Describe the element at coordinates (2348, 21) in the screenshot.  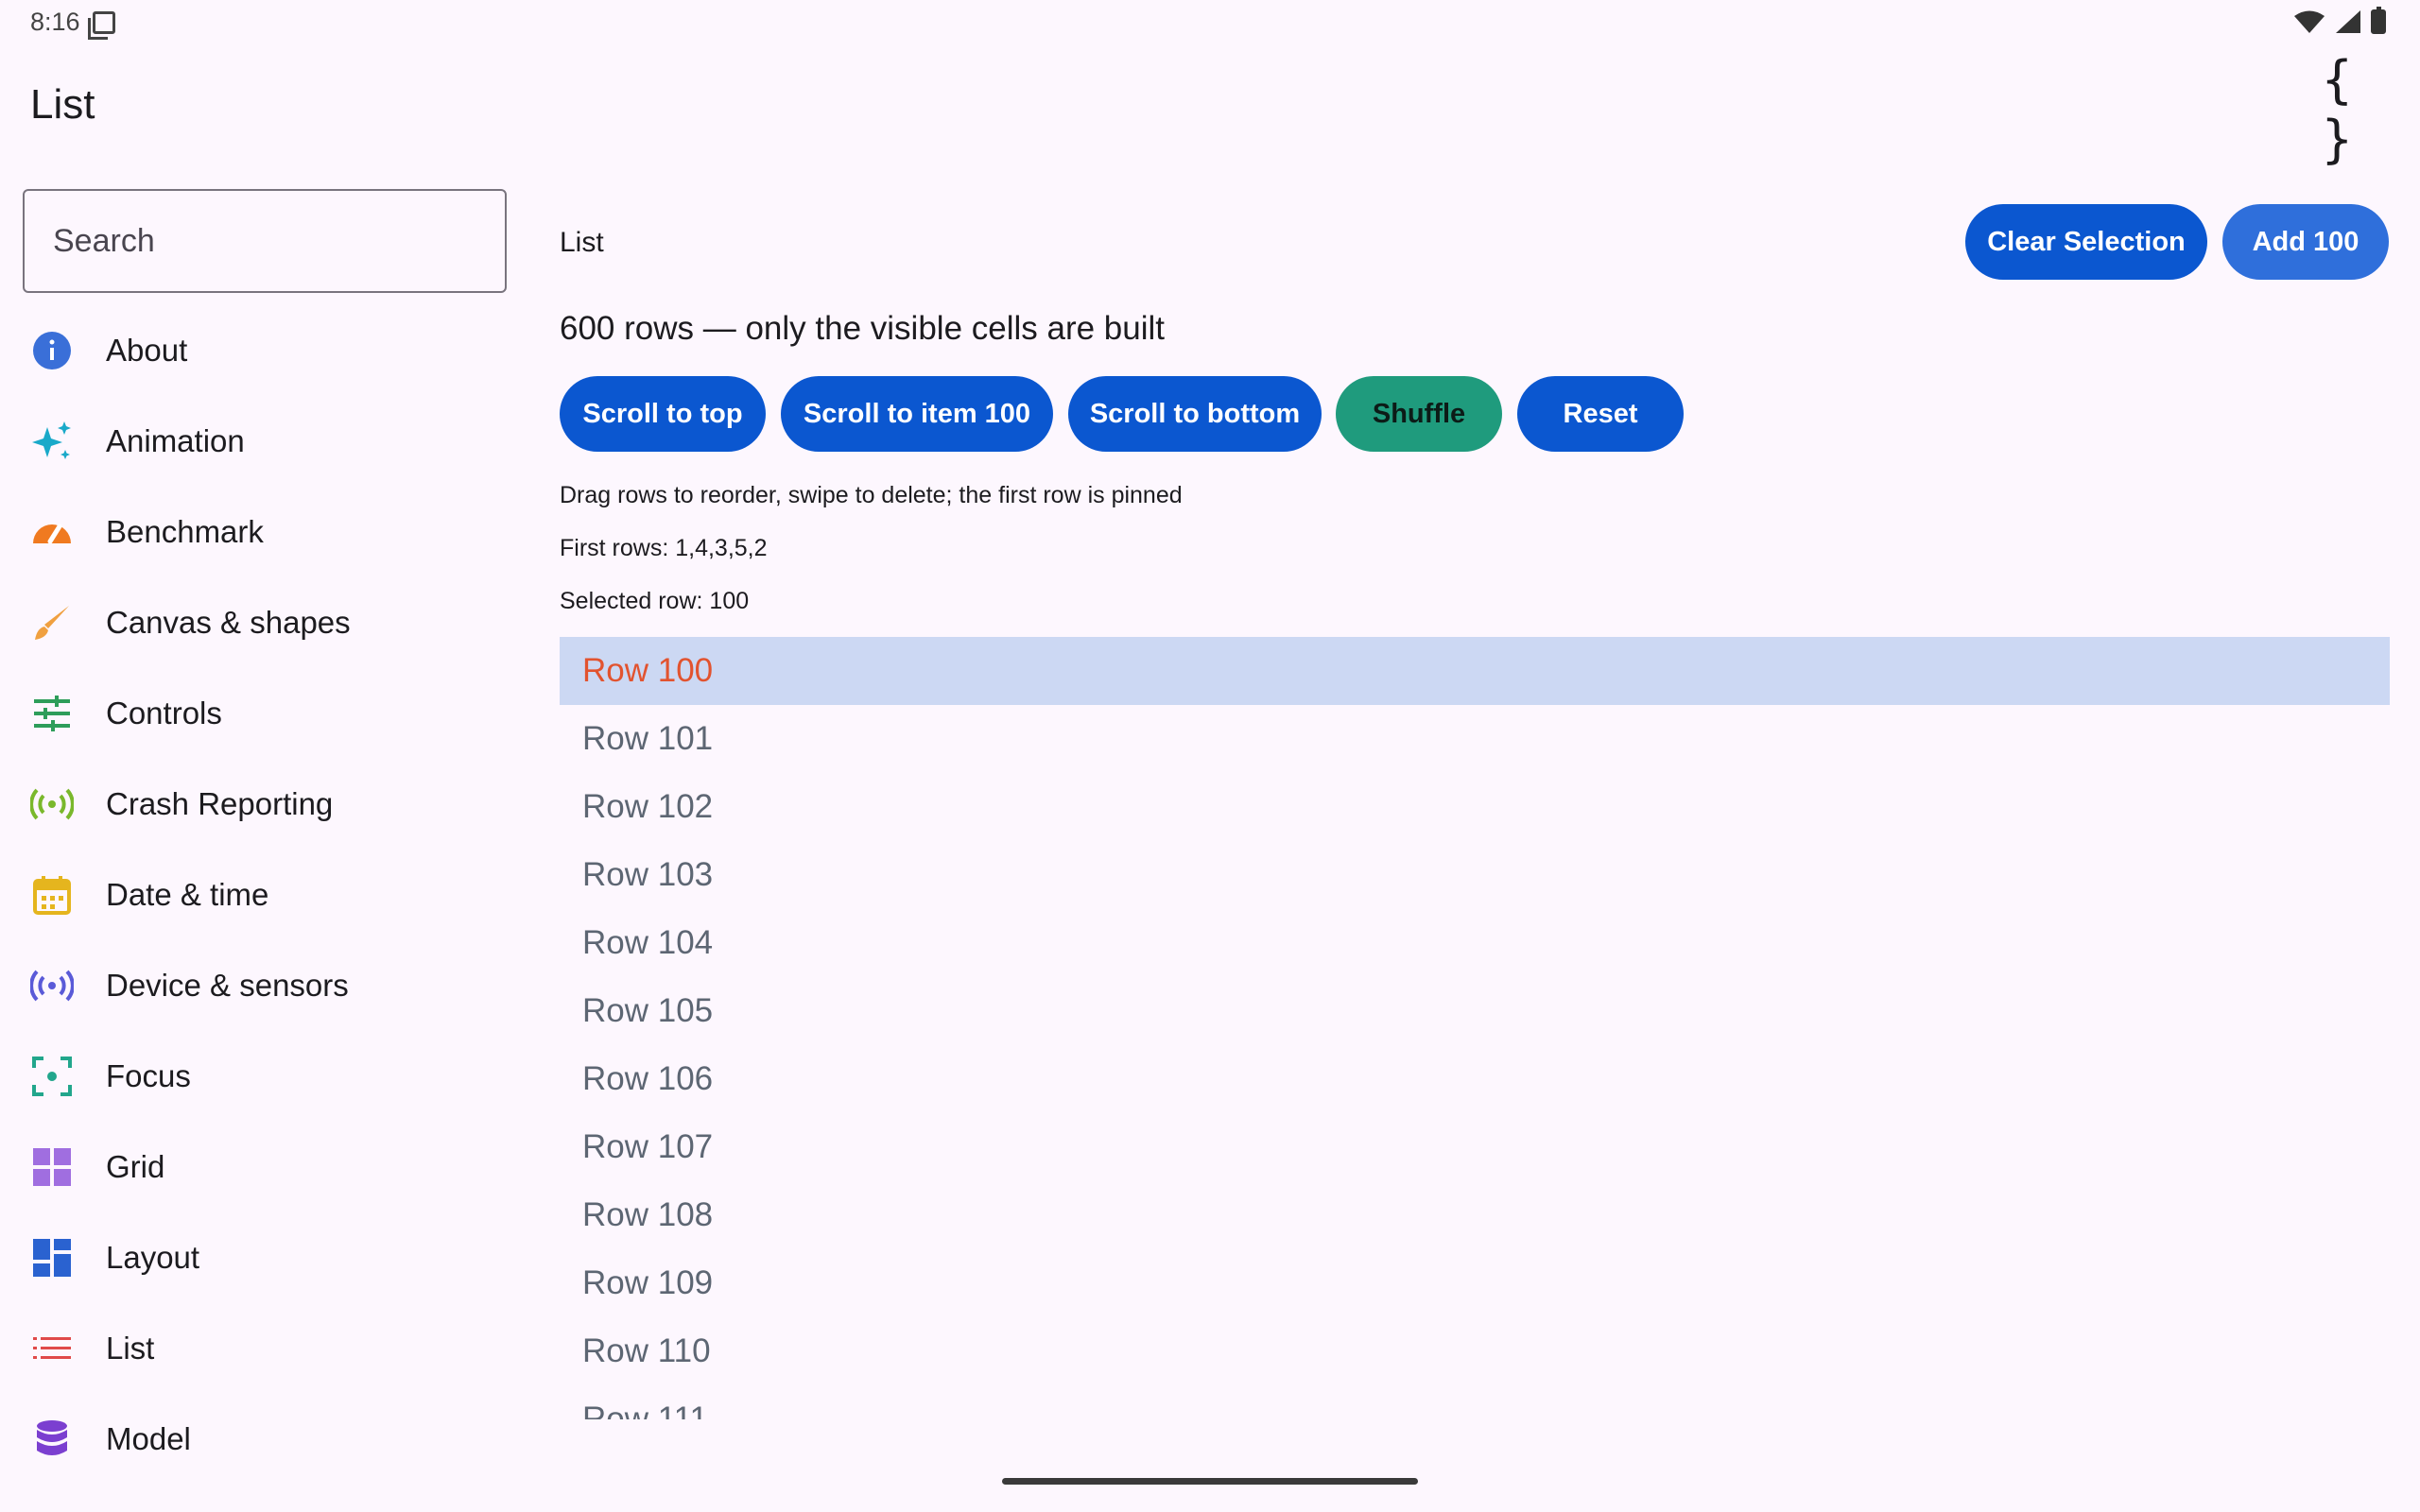
I see `signal-icon` at that location.